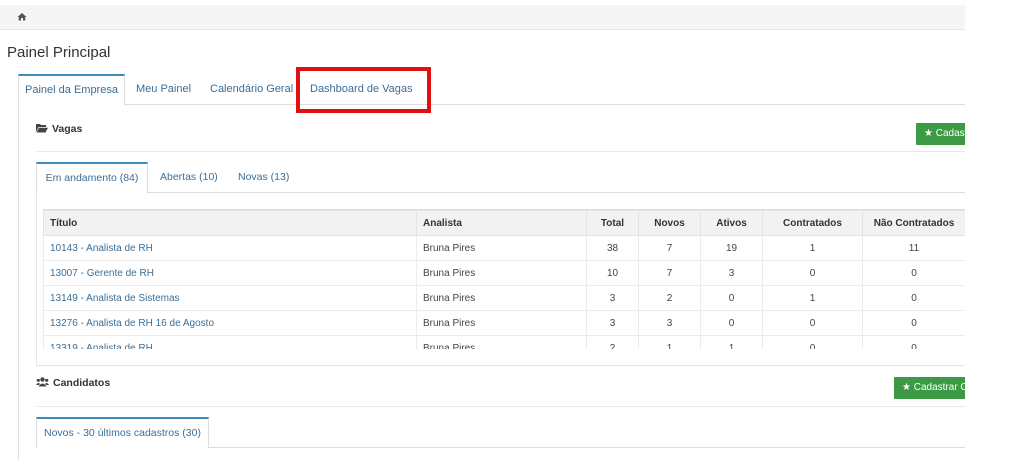 This screenshot has width=1013, height=460. I want to click on cell-titulo: 13007 - Gerente de RH, so click(230, 273).